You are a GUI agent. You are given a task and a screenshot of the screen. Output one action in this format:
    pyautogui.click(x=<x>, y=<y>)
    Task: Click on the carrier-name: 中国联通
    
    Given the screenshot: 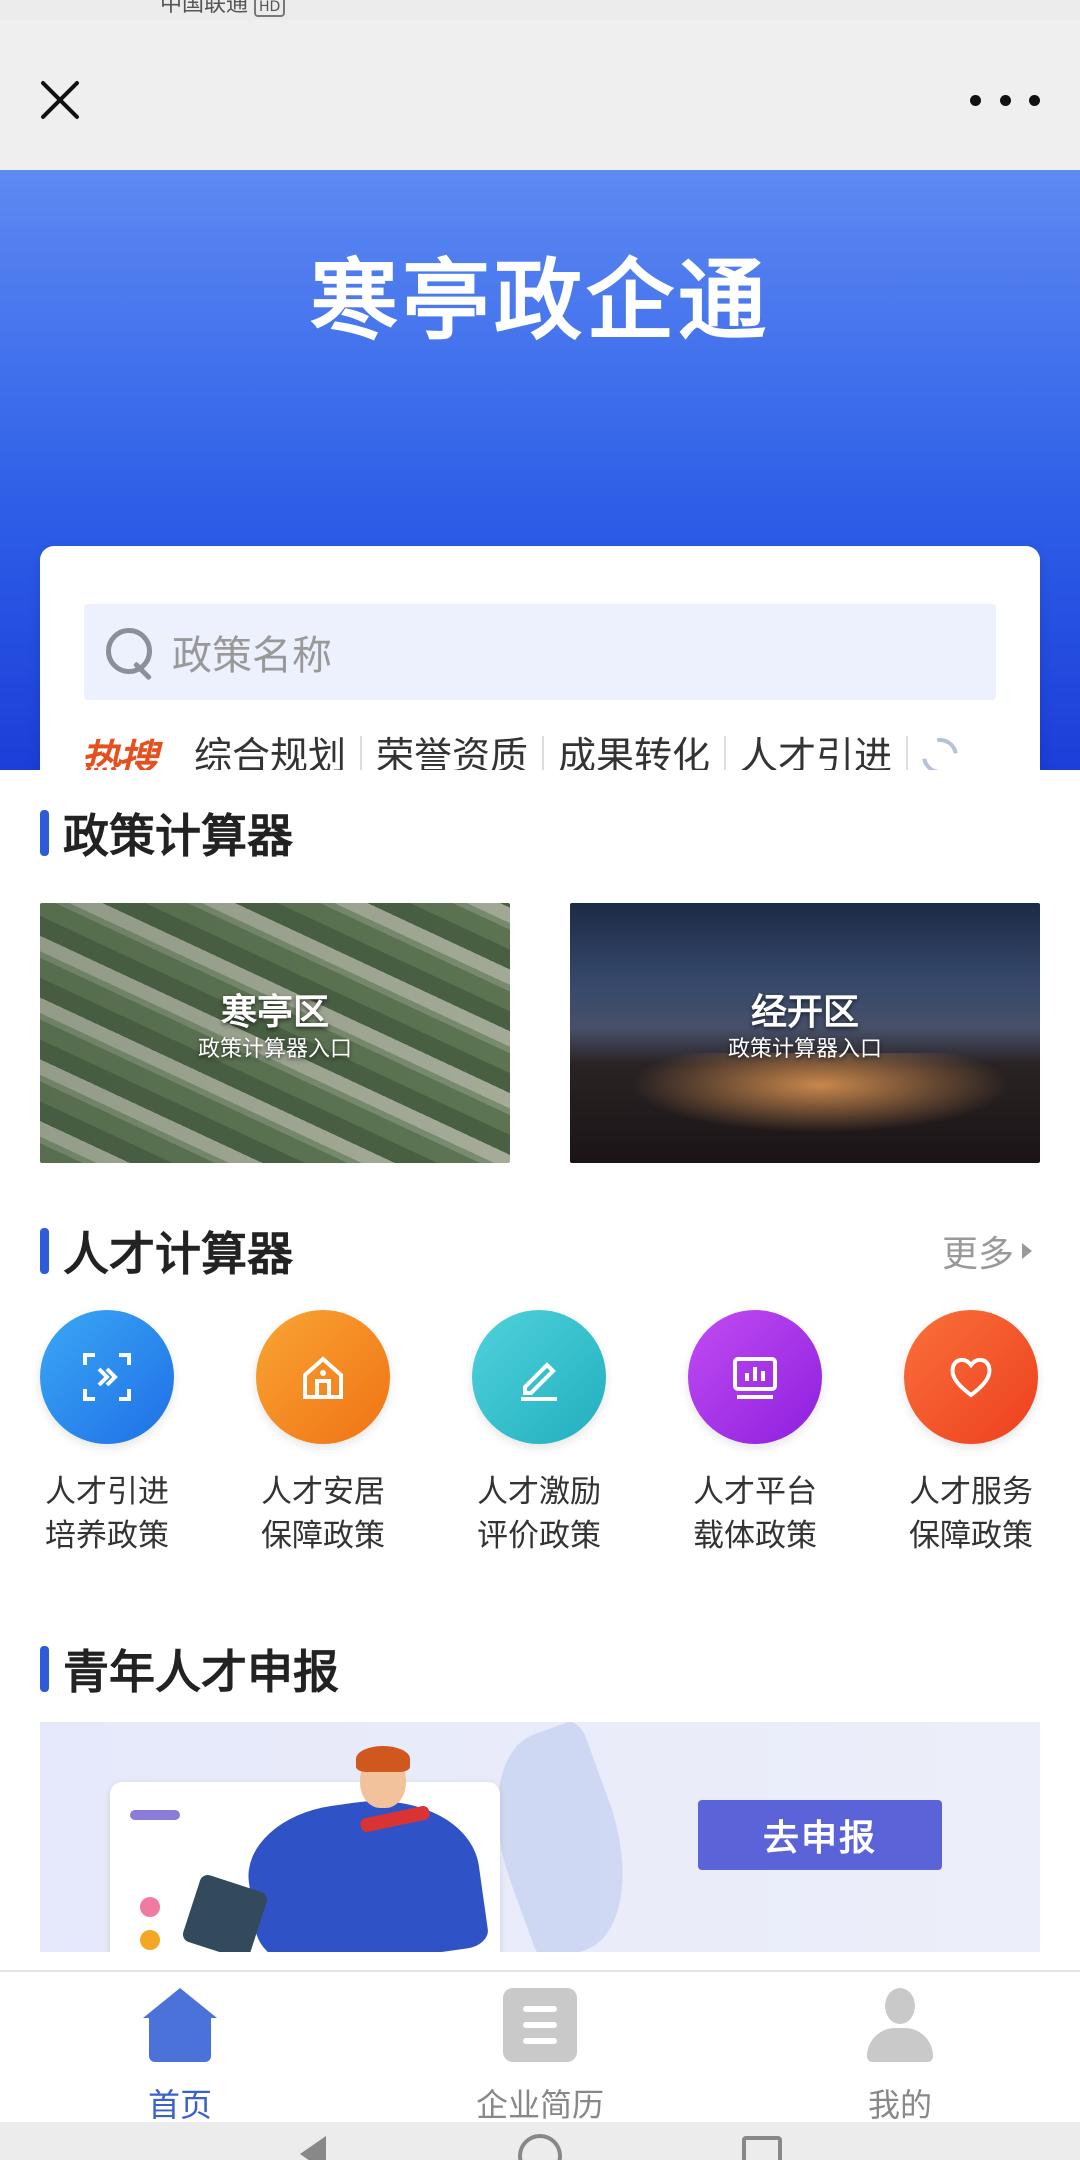 What is the action you would take?
    pyautogui.click(x=204, y=8)
    